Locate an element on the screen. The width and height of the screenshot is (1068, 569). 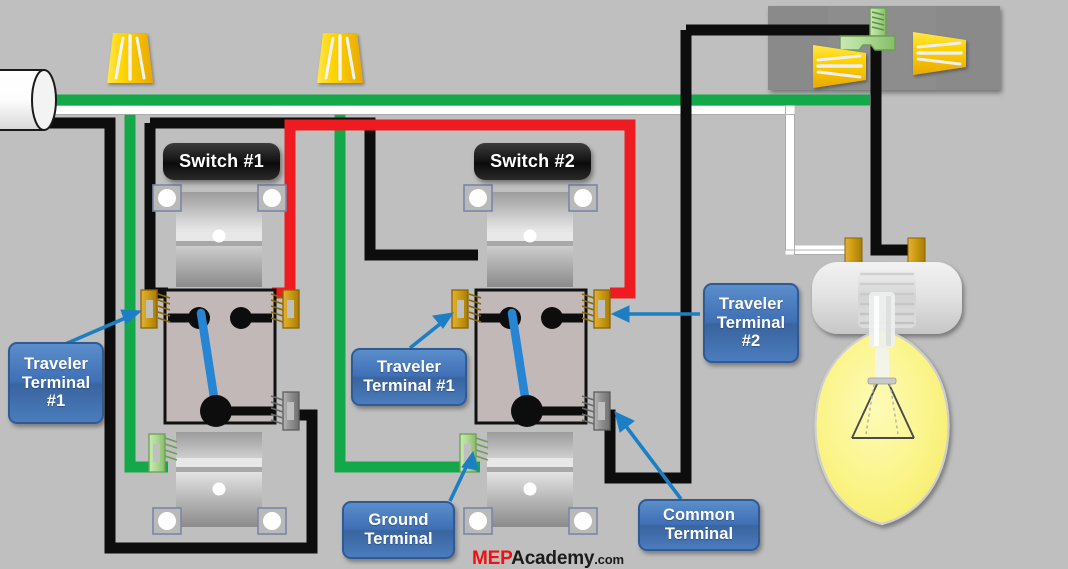
callout-line: Ground is located at coordinates (398, 520).